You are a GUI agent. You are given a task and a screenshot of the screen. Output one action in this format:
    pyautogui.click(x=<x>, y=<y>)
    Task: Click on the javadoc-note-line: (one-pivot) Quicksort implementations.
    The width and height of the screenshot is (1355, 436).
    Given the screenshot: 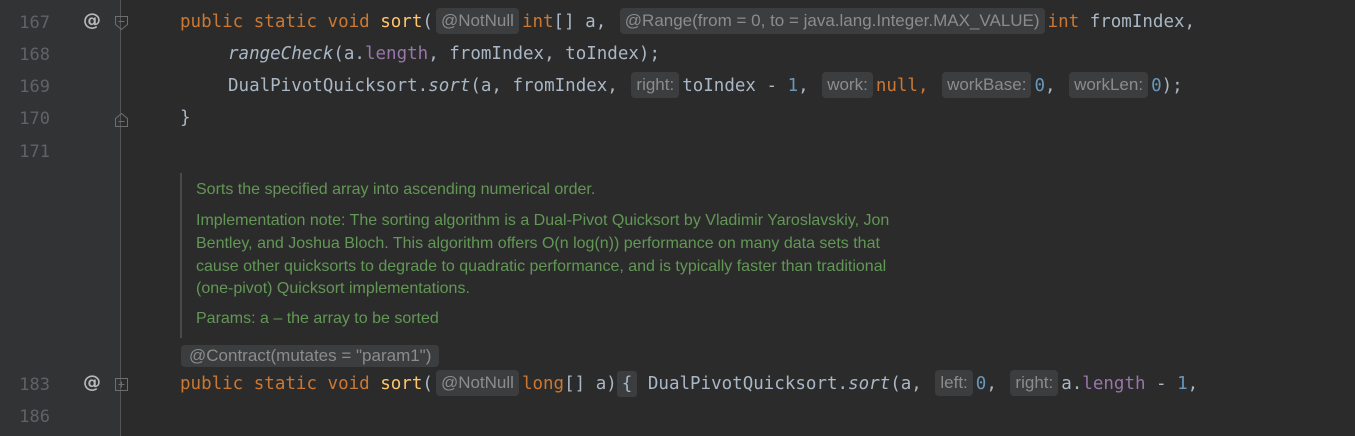 What is the action you would take?
    pyautogui.click(x=333, y=288)
    